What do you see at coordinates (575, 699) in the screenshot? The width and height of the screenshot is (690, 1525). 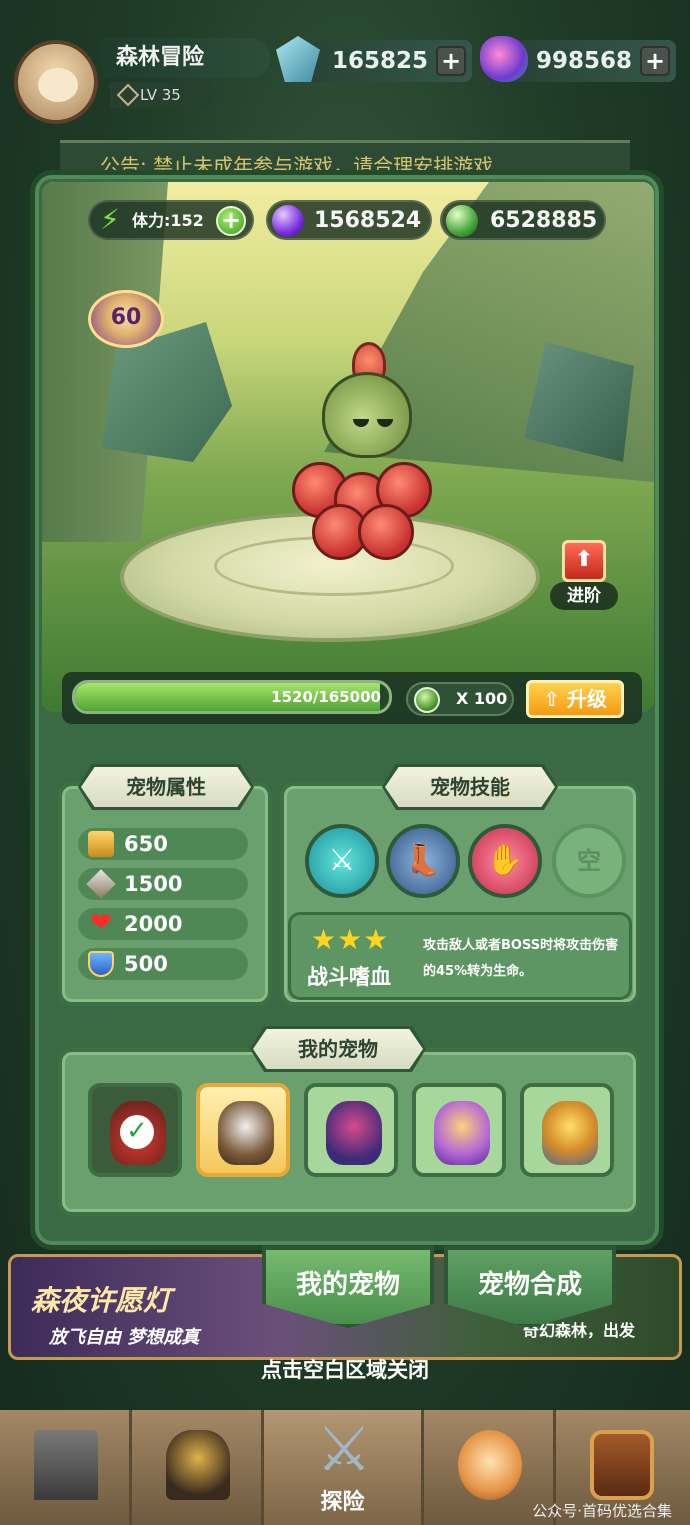 I see `upgrade-button: ⇧ 升级` at bounding box center [575, 699].